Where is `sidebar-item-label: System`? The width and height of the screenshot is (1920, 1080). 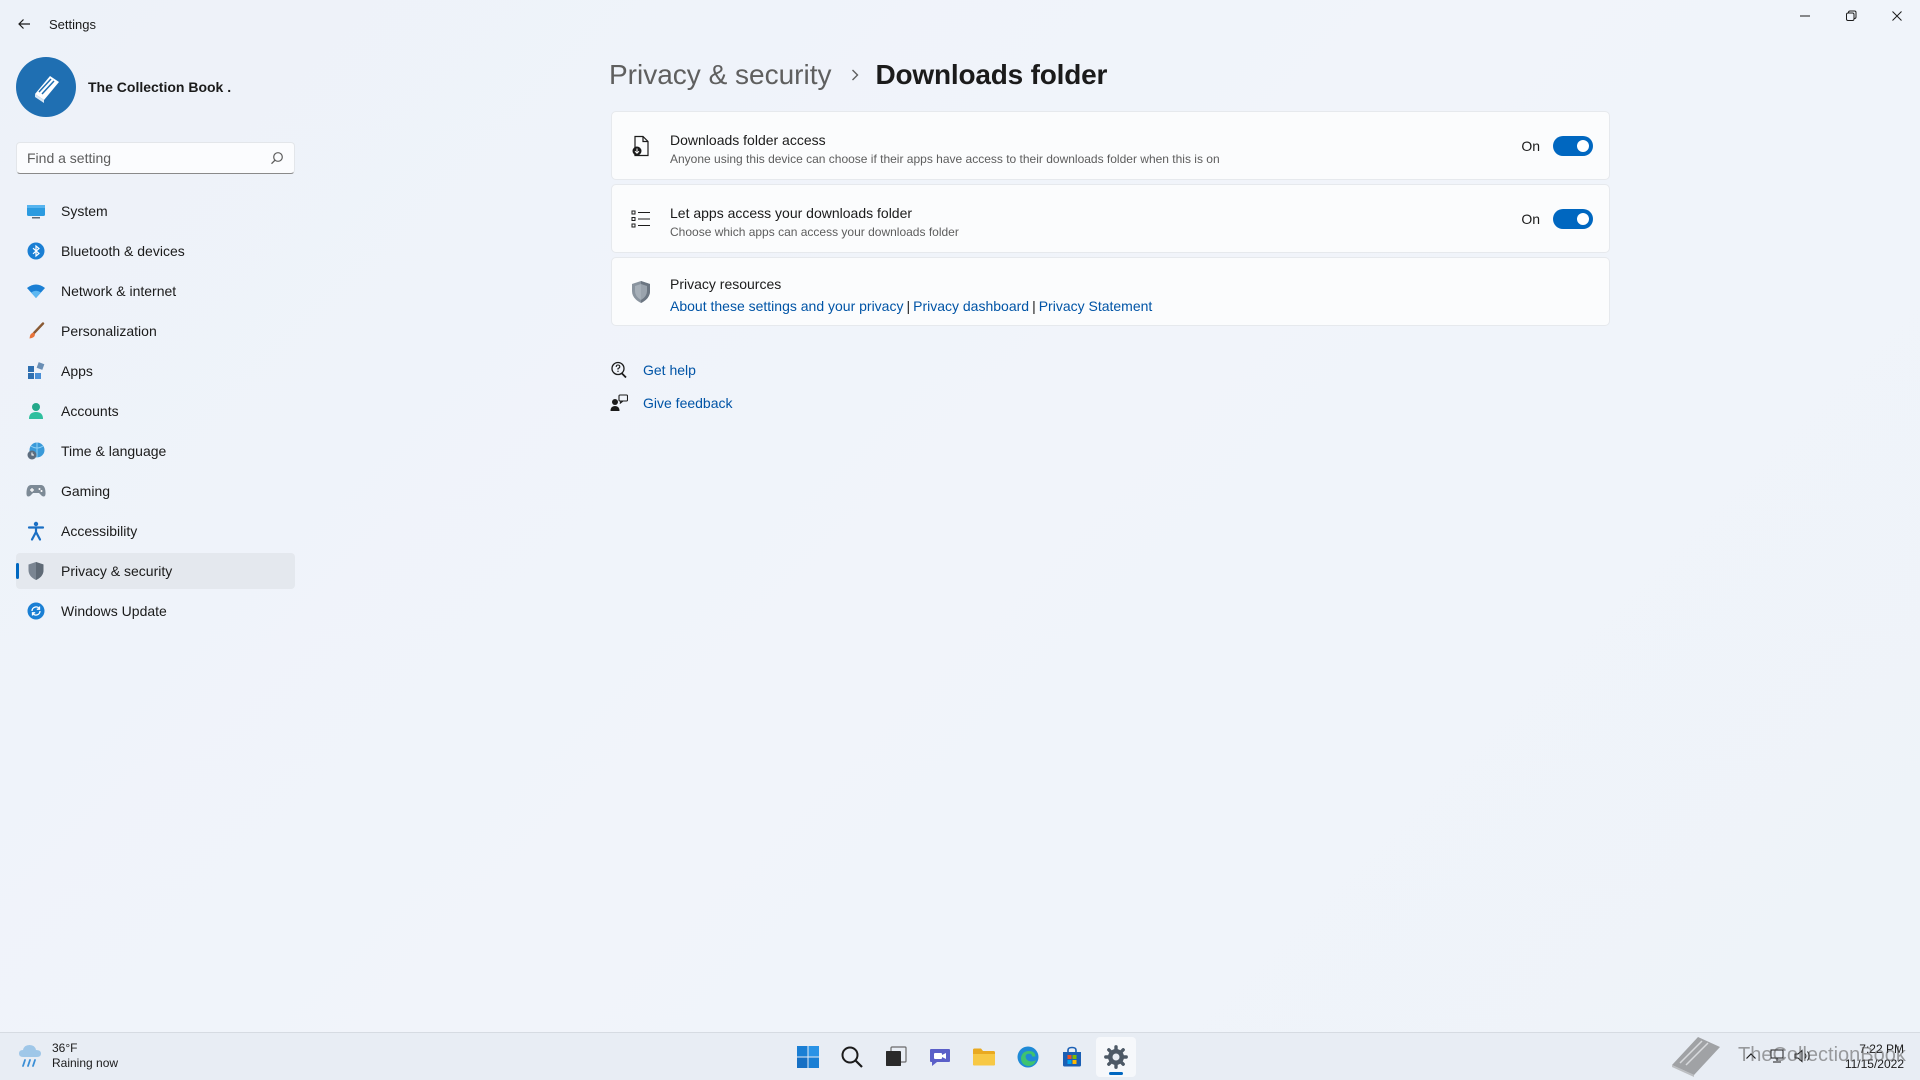 sidebar-item-label: System is located at coordinates (84, 211).